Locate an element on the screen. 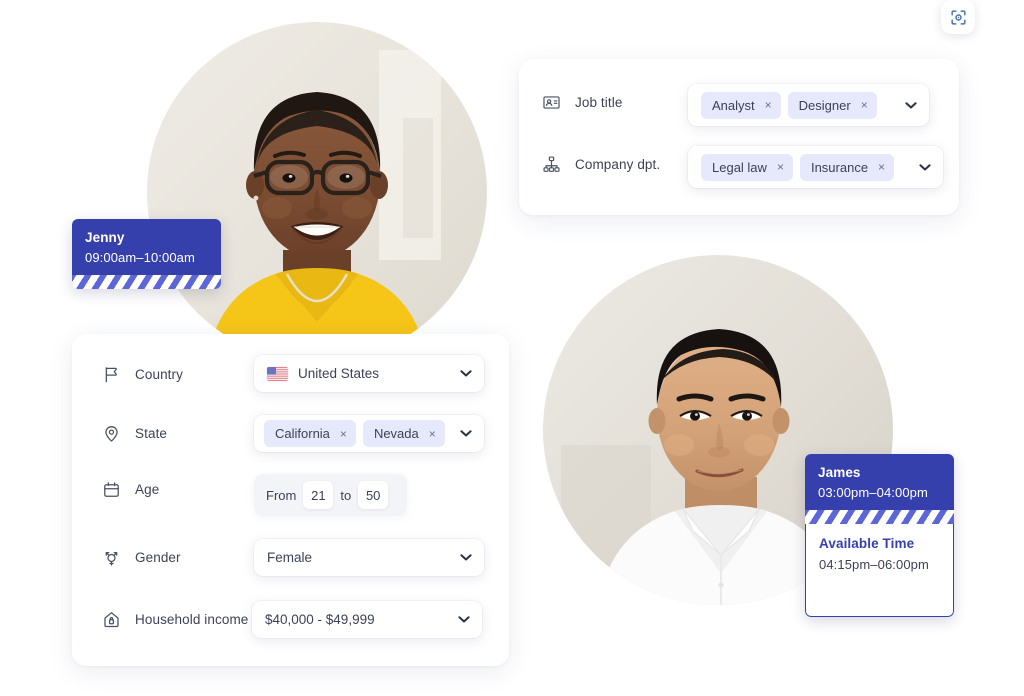 The height and width of the screenshot is (696, 1024). scan-capture-button is located at coordinates (958, 17).